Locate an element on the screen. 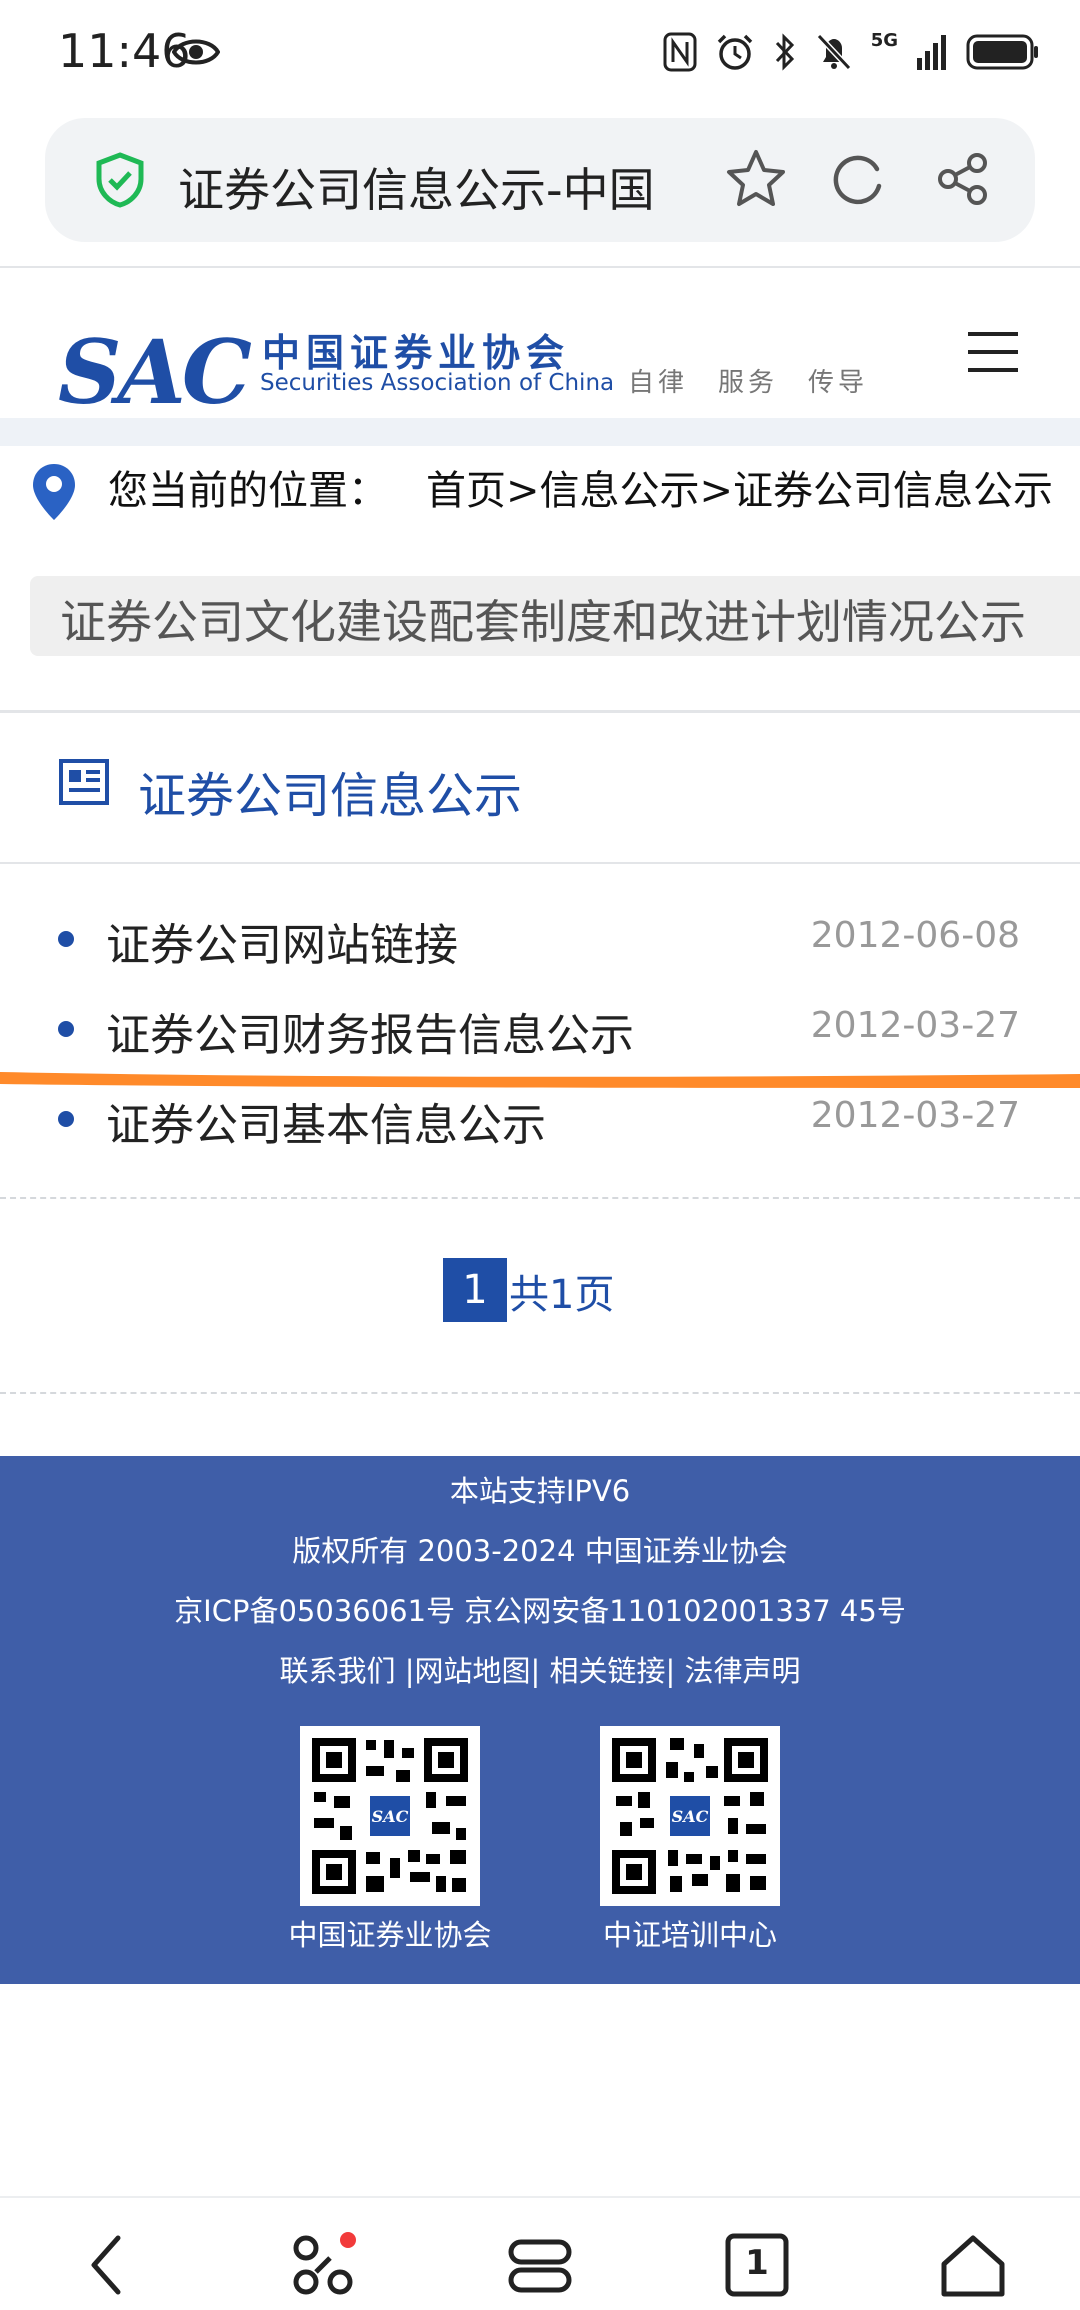 Image resolution: width=1080 pixels, height=2310 pixels. status-bar: 11:46 5G is located at coordinates (540, 55).